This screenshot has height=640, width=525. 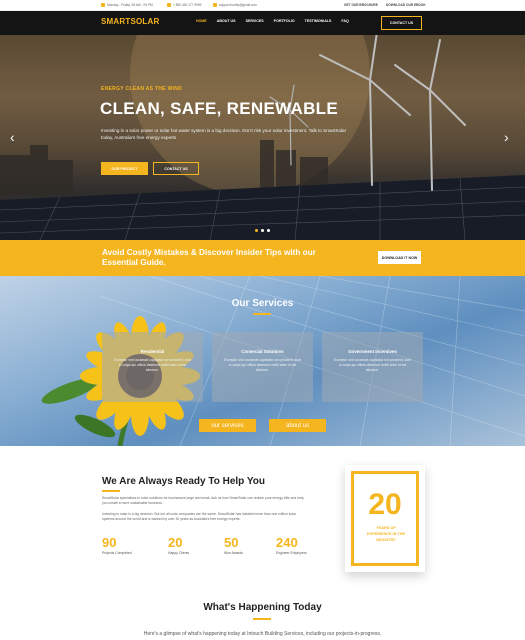 I want to click on experience-card: 20 YEARS OF EXPERIENCE IN THE INDUSTRY, so click(x=385, y=518).